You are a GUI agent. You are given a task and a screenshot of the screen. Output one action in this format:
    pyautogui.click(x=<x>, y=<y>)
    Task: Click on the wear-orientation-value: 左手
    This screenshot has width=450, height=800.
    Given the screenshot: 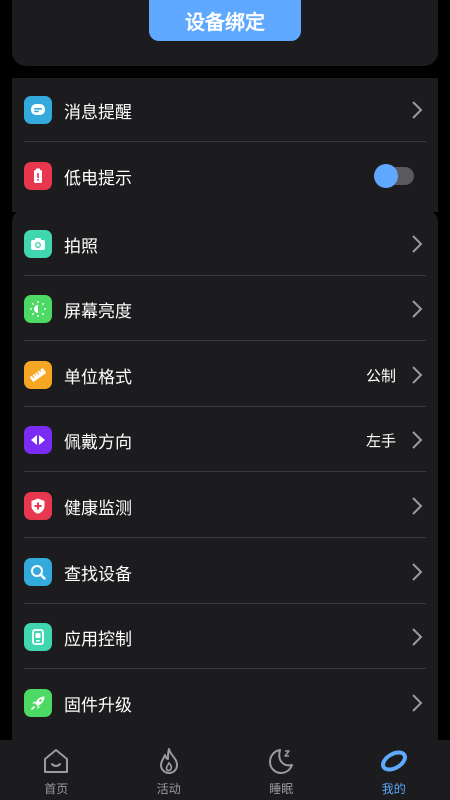 What is the action you would take?
    pyautogui.click(x=380, y=440)
    